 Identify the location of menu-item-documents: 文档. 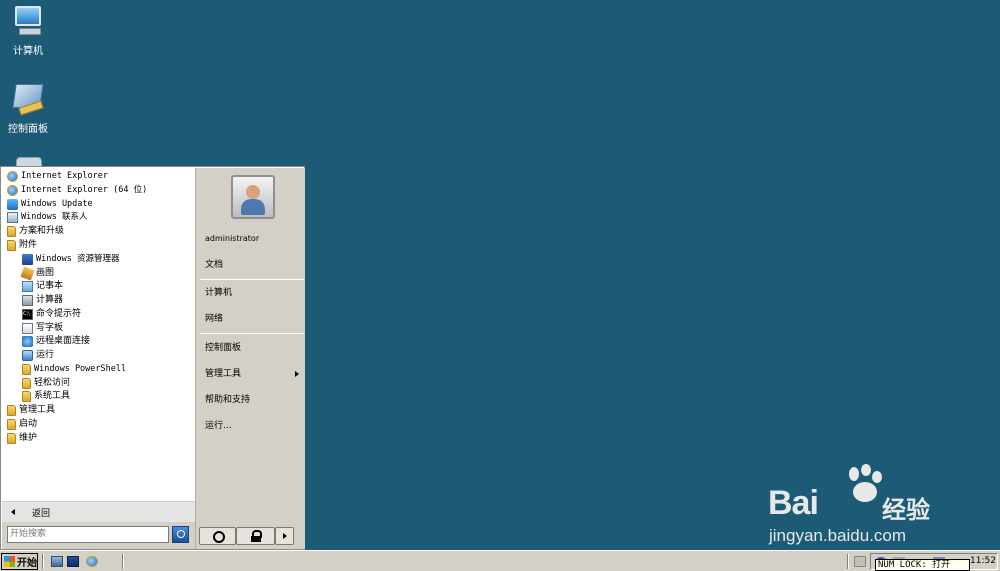
(214, 265).